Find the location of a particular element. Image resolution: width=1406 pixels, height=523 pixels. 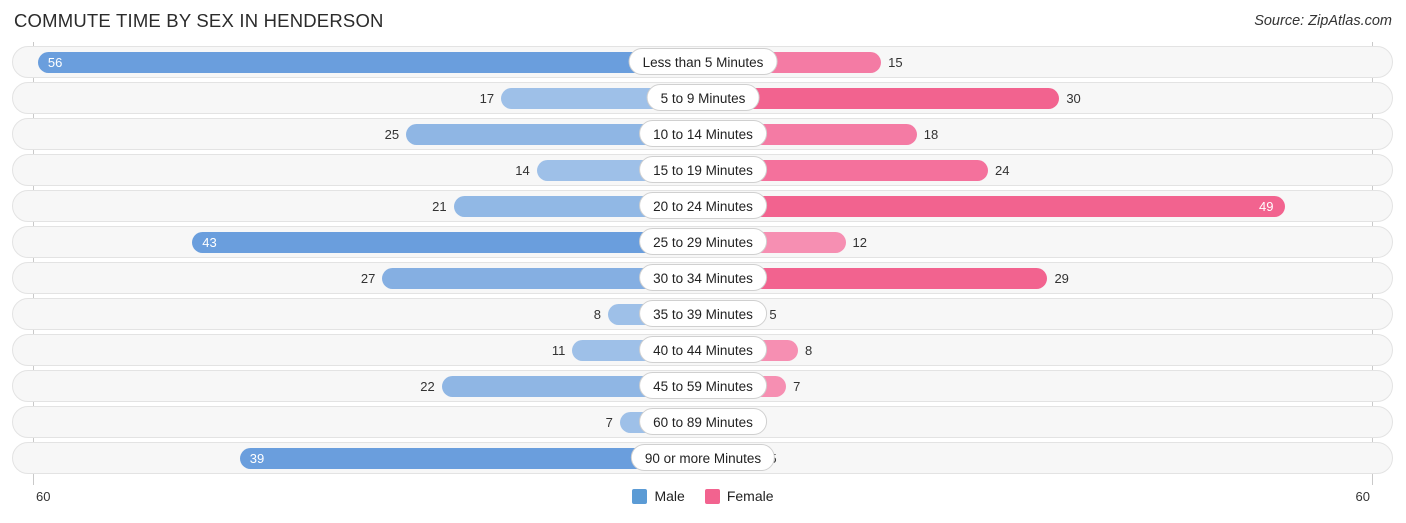

value-label-female: 18 is located at coordinates (931, 134).